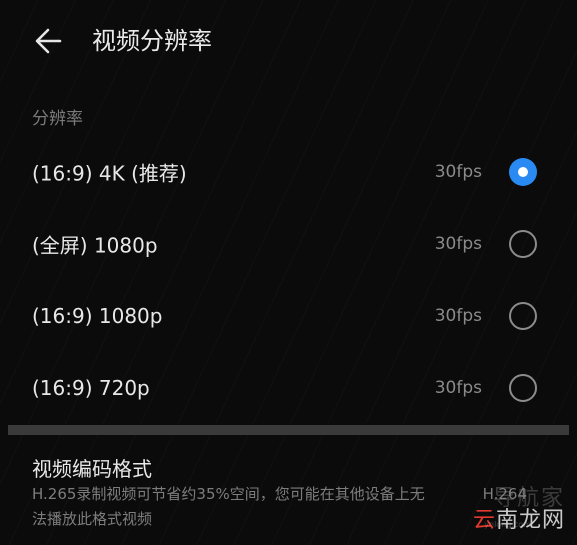 The height and width of the screenshot is (545, 577). What do you see at coordinates (152, 41) in the screenshot?
I see `page-title: 视频分辨率` at bounding box center [152, 41].